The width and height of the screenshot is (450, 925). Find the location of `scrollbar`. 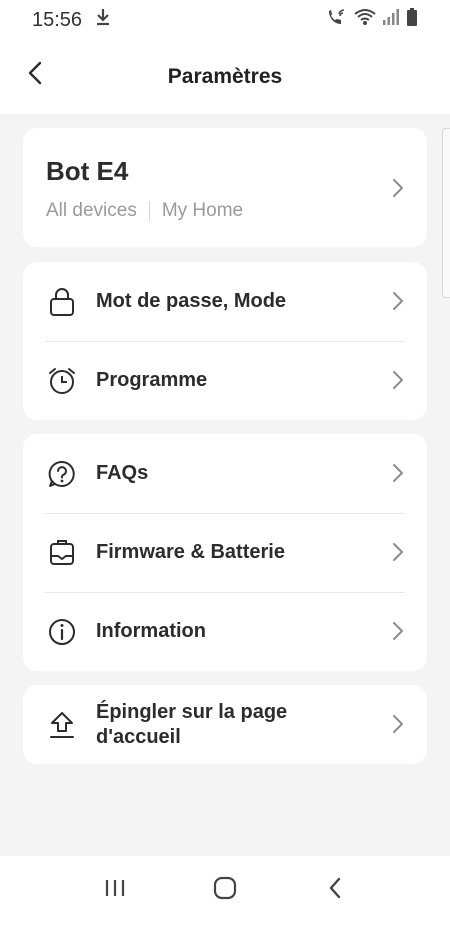

scrollbar is located at coordinates (446, 213).